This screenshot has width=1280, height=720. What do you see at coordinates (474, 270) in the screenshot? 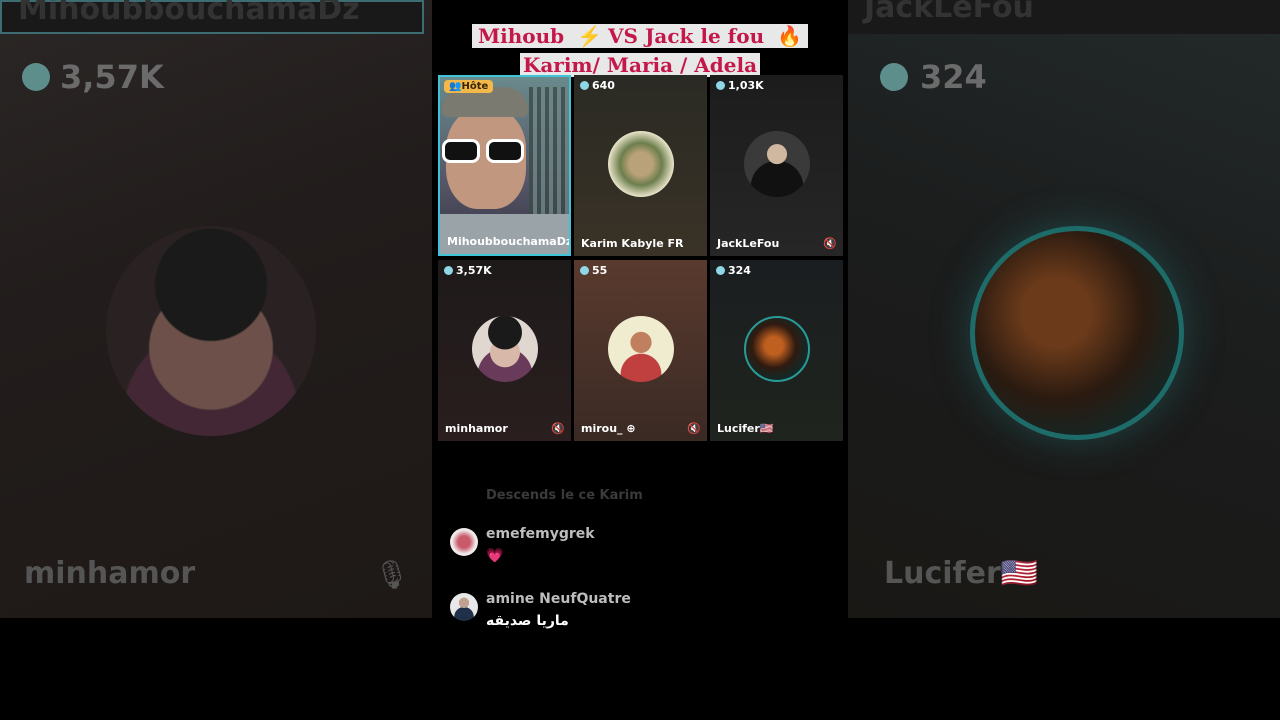
I see `coin-count: 3,57K` at bounding box center [474, 270].